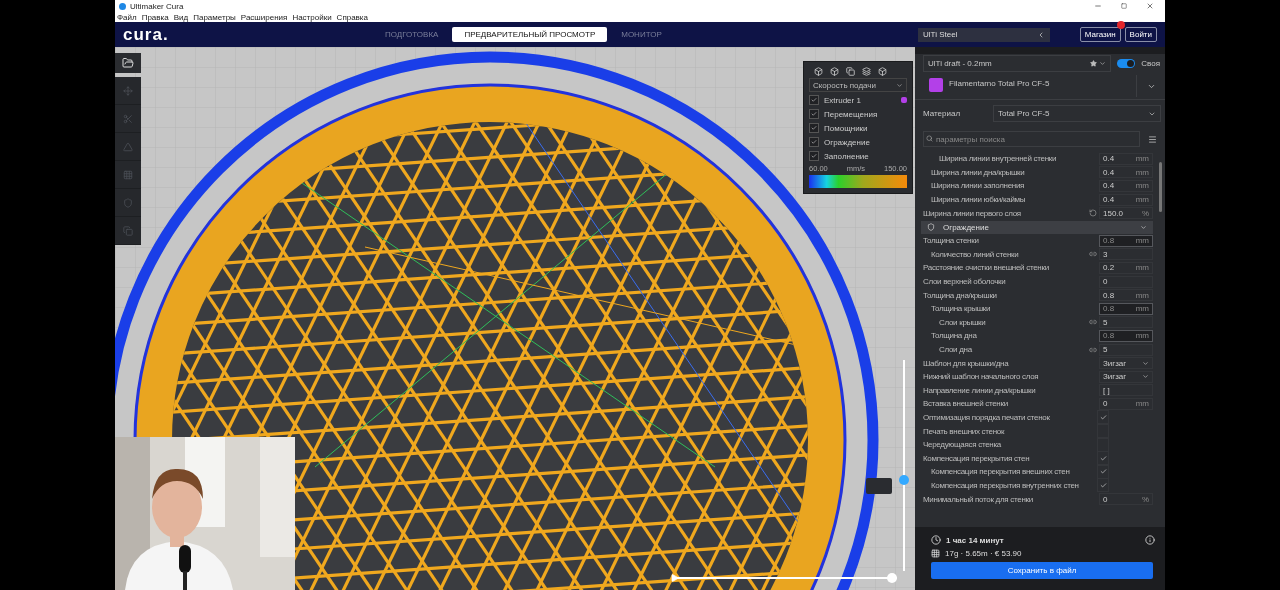 This screenshot has height=590, width=1280. Describe the element at coordinates (986, 268) in the screenshot. I see `setting-label: Расстояние очистки внешней стенки` at that location.